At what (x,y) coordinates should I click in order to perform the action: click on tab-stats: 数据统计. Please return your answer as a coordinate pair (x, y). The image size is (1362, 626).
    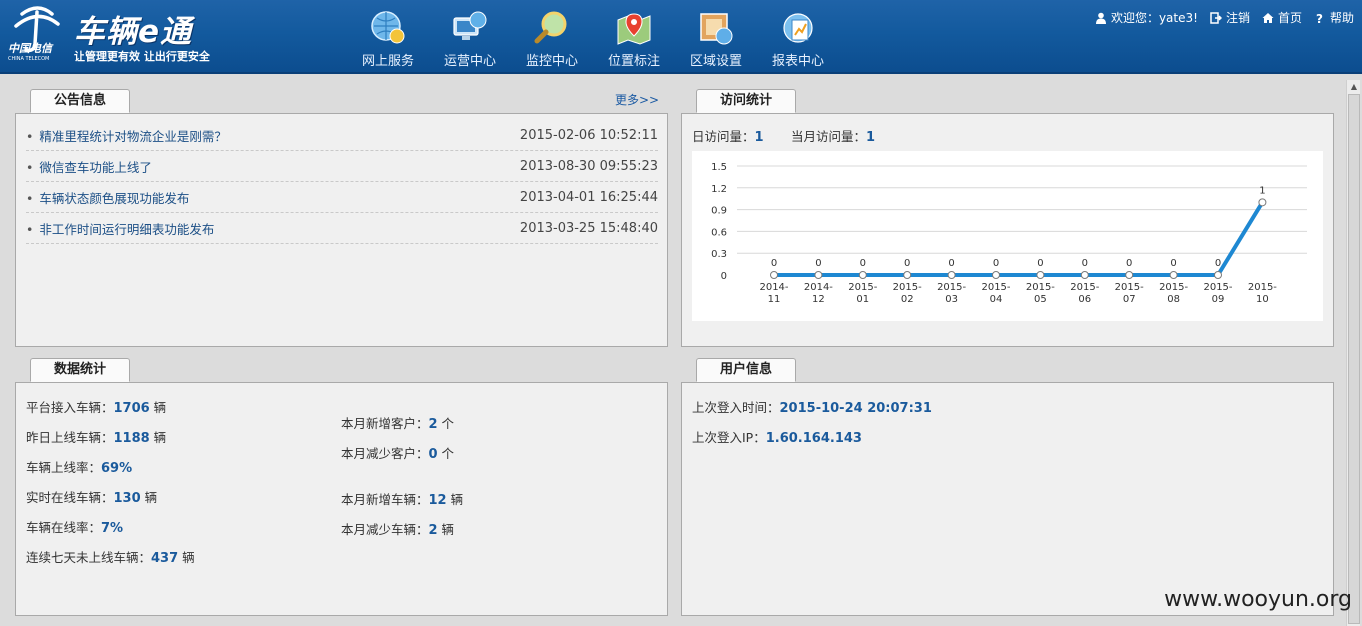
    Looking at the image, I should click on (80, 370).